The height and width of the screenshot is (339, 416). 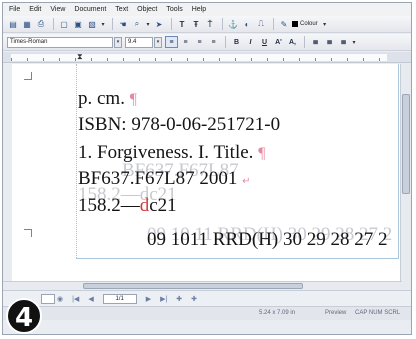 I want to click on text-line: BF637.F67L87 2001 ↵, so click(x=164, y=180).